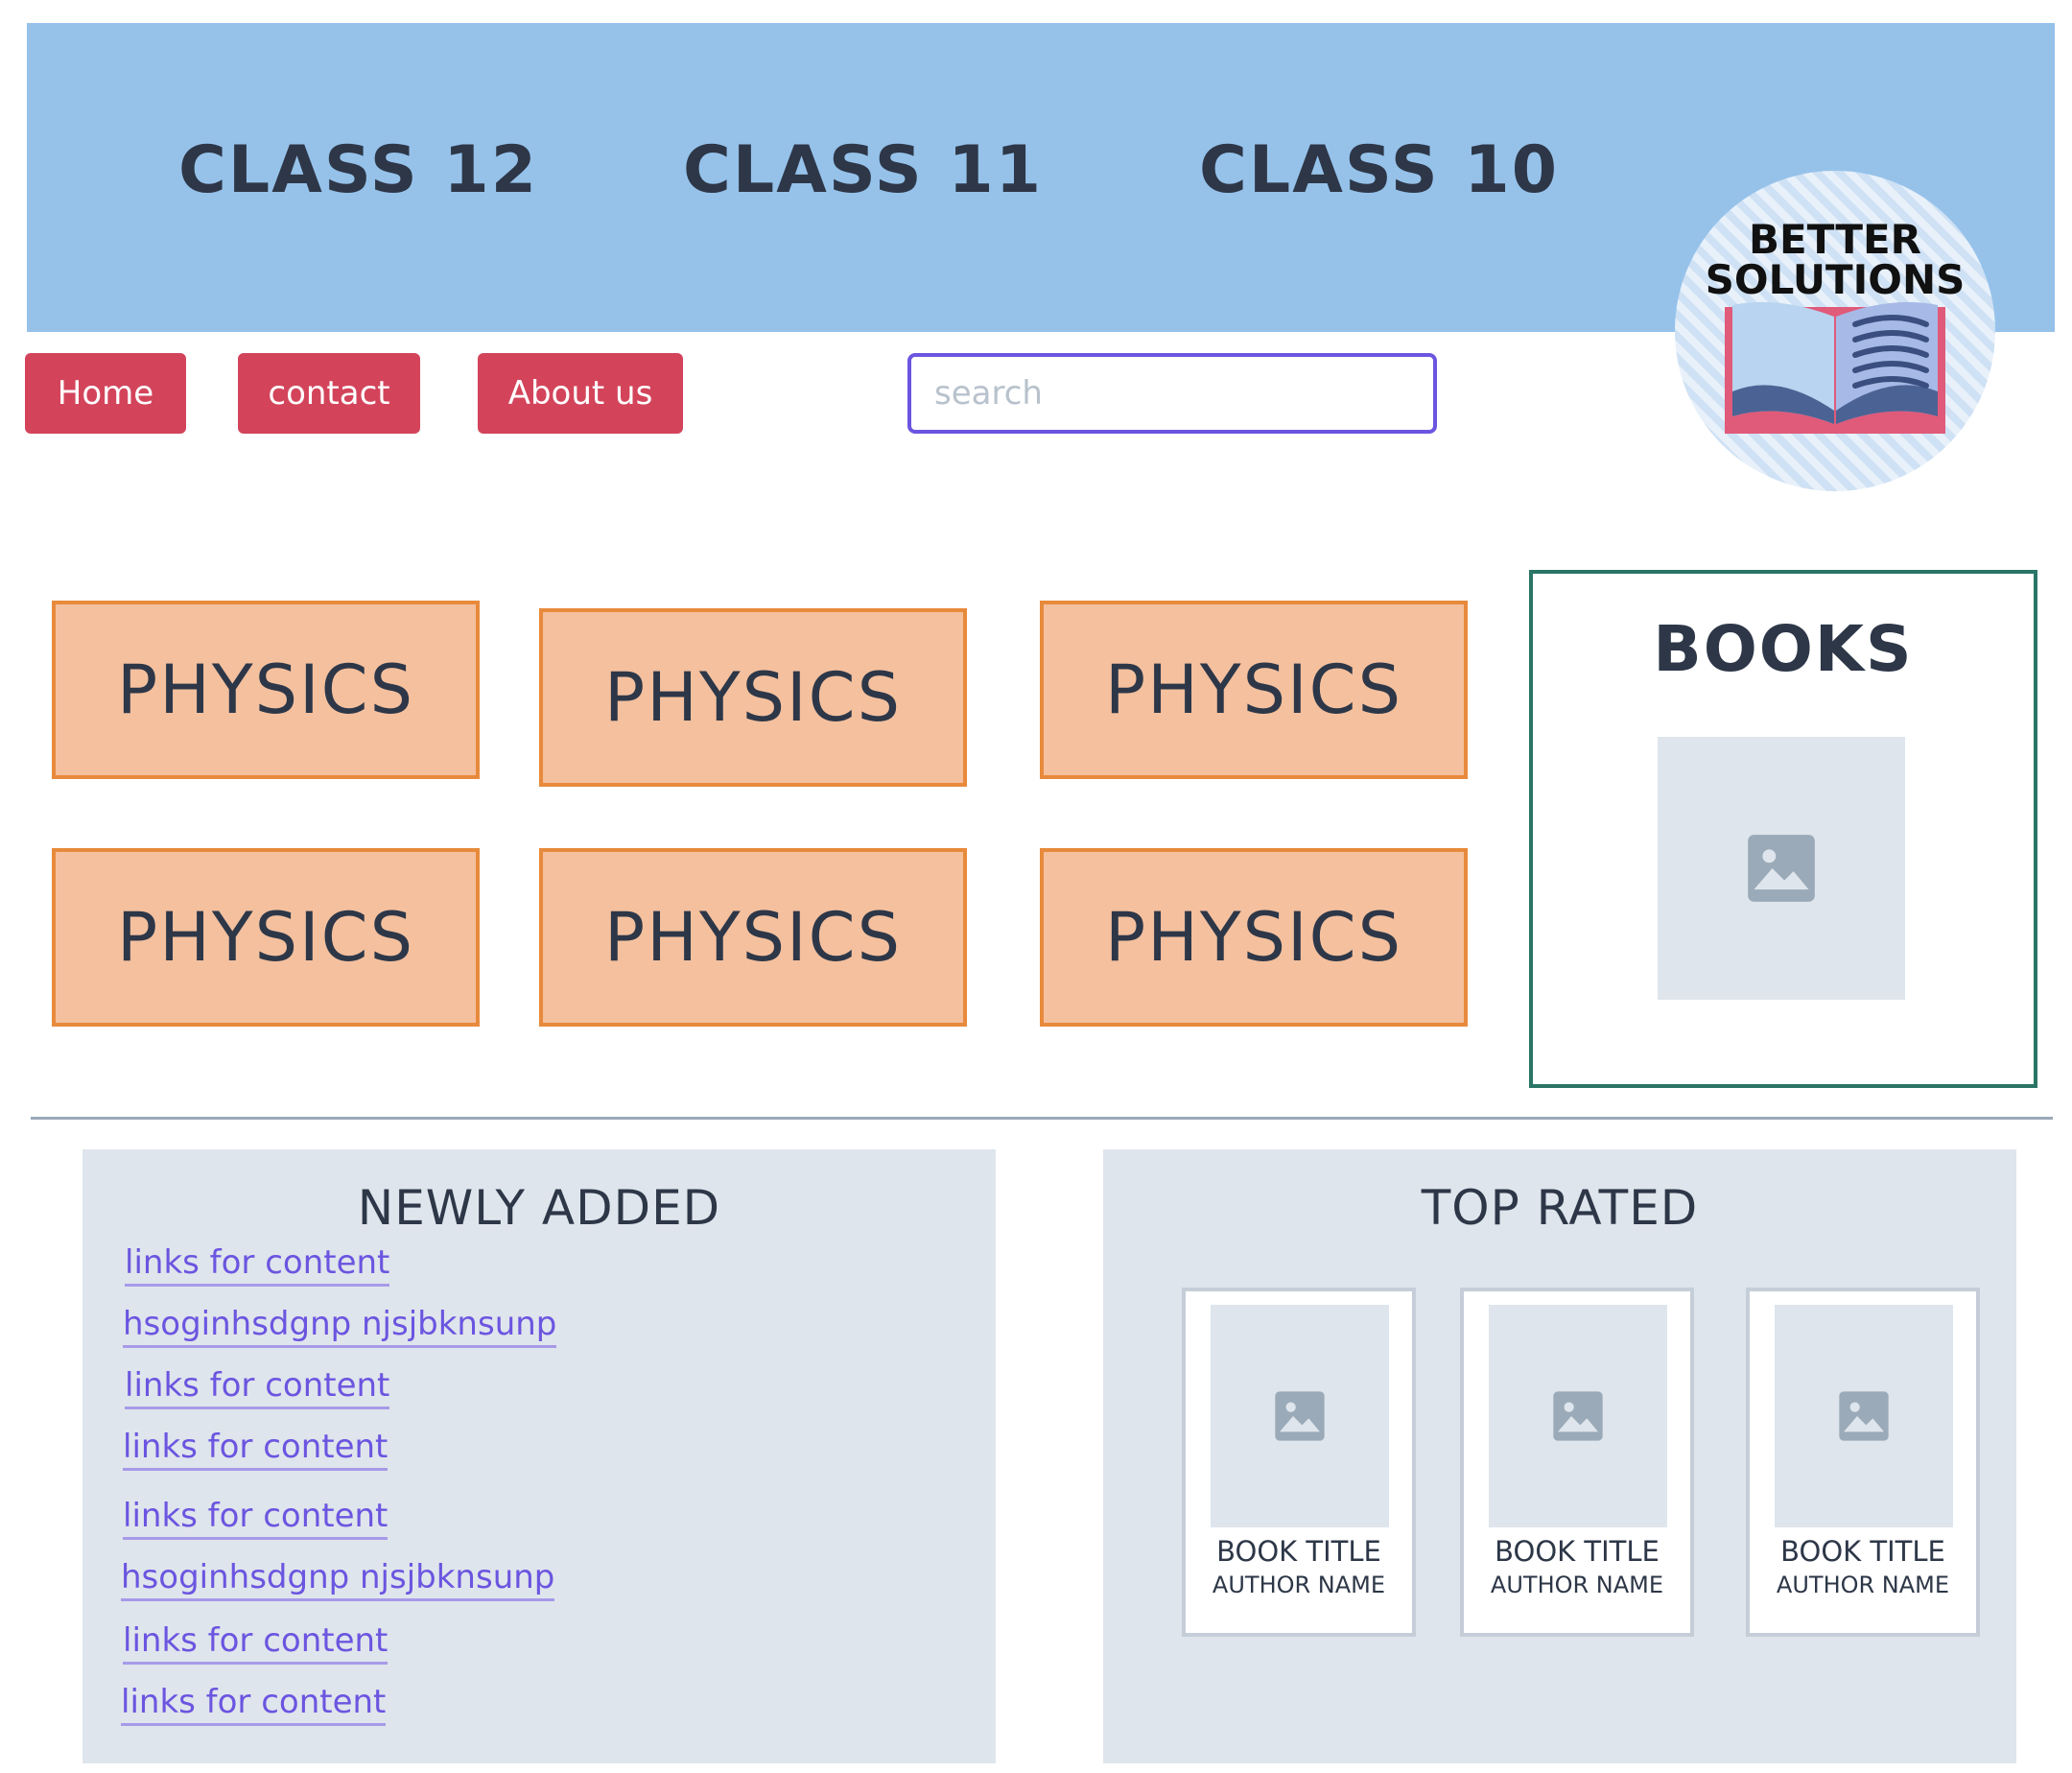 The image size is (2072, 1773). Describe the element at coordinates (105, 394) in the screenshot. I see `home-button: Home` at that location.